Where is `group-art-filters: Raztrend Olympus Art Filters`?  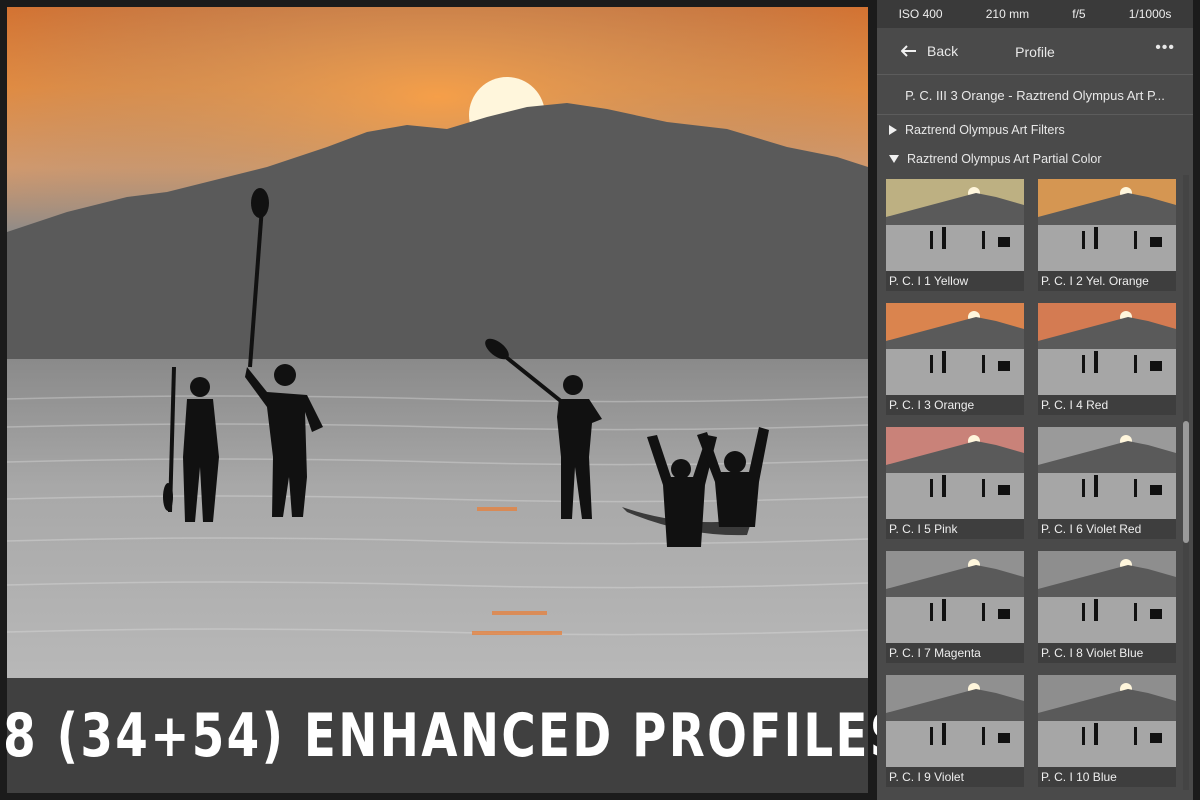 group-art-filters: Raztrend Olympus Art Filters is located at coordinates (977, 130).